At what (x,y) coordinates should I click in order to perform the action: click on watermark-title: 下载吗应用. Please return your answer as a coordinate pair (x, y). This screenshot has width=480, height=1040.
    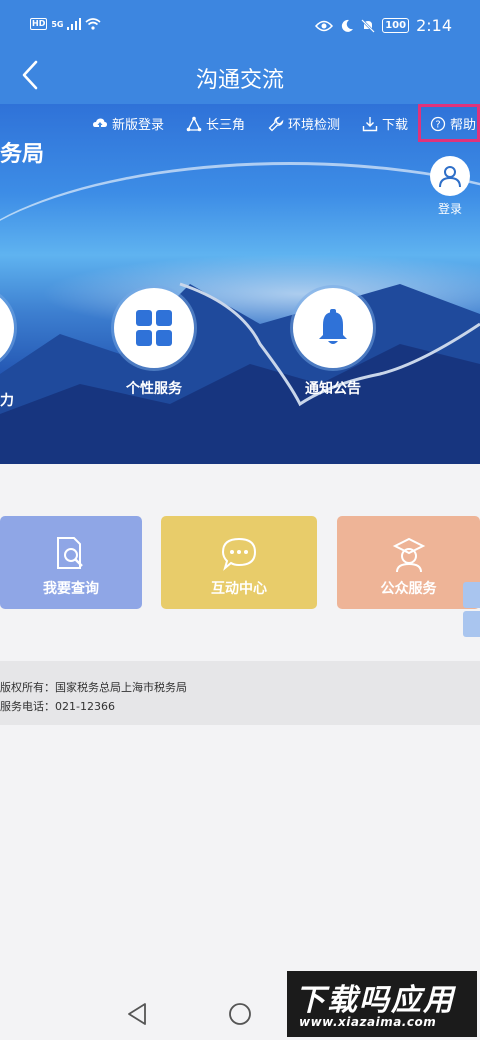
    Looking at the image, I should click on (375, 1000).